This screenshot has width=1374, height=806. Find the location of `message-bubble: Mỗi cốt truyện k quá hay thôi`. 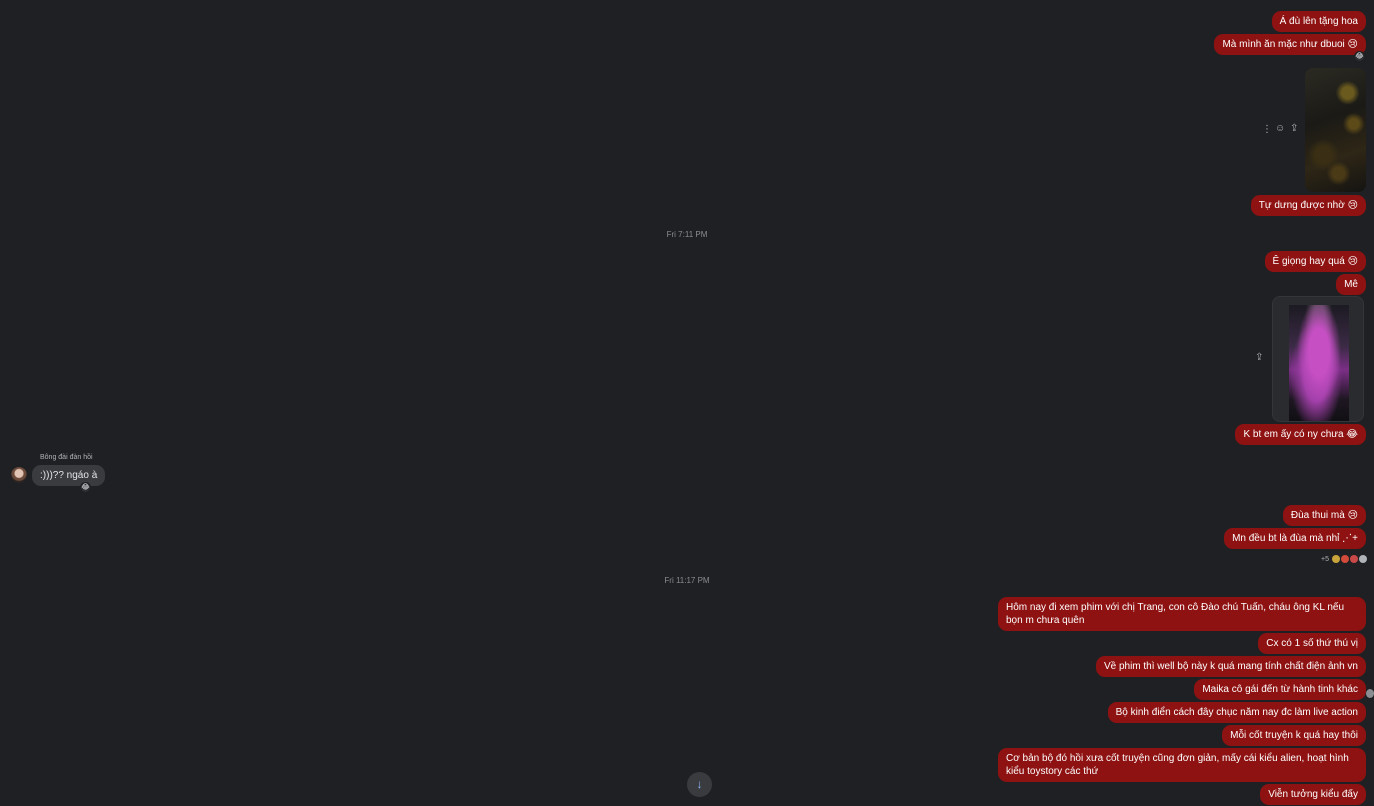

message-bubble: Mỗi cốt truyện k quá hay thôi is located at coordinates (1294, 735).